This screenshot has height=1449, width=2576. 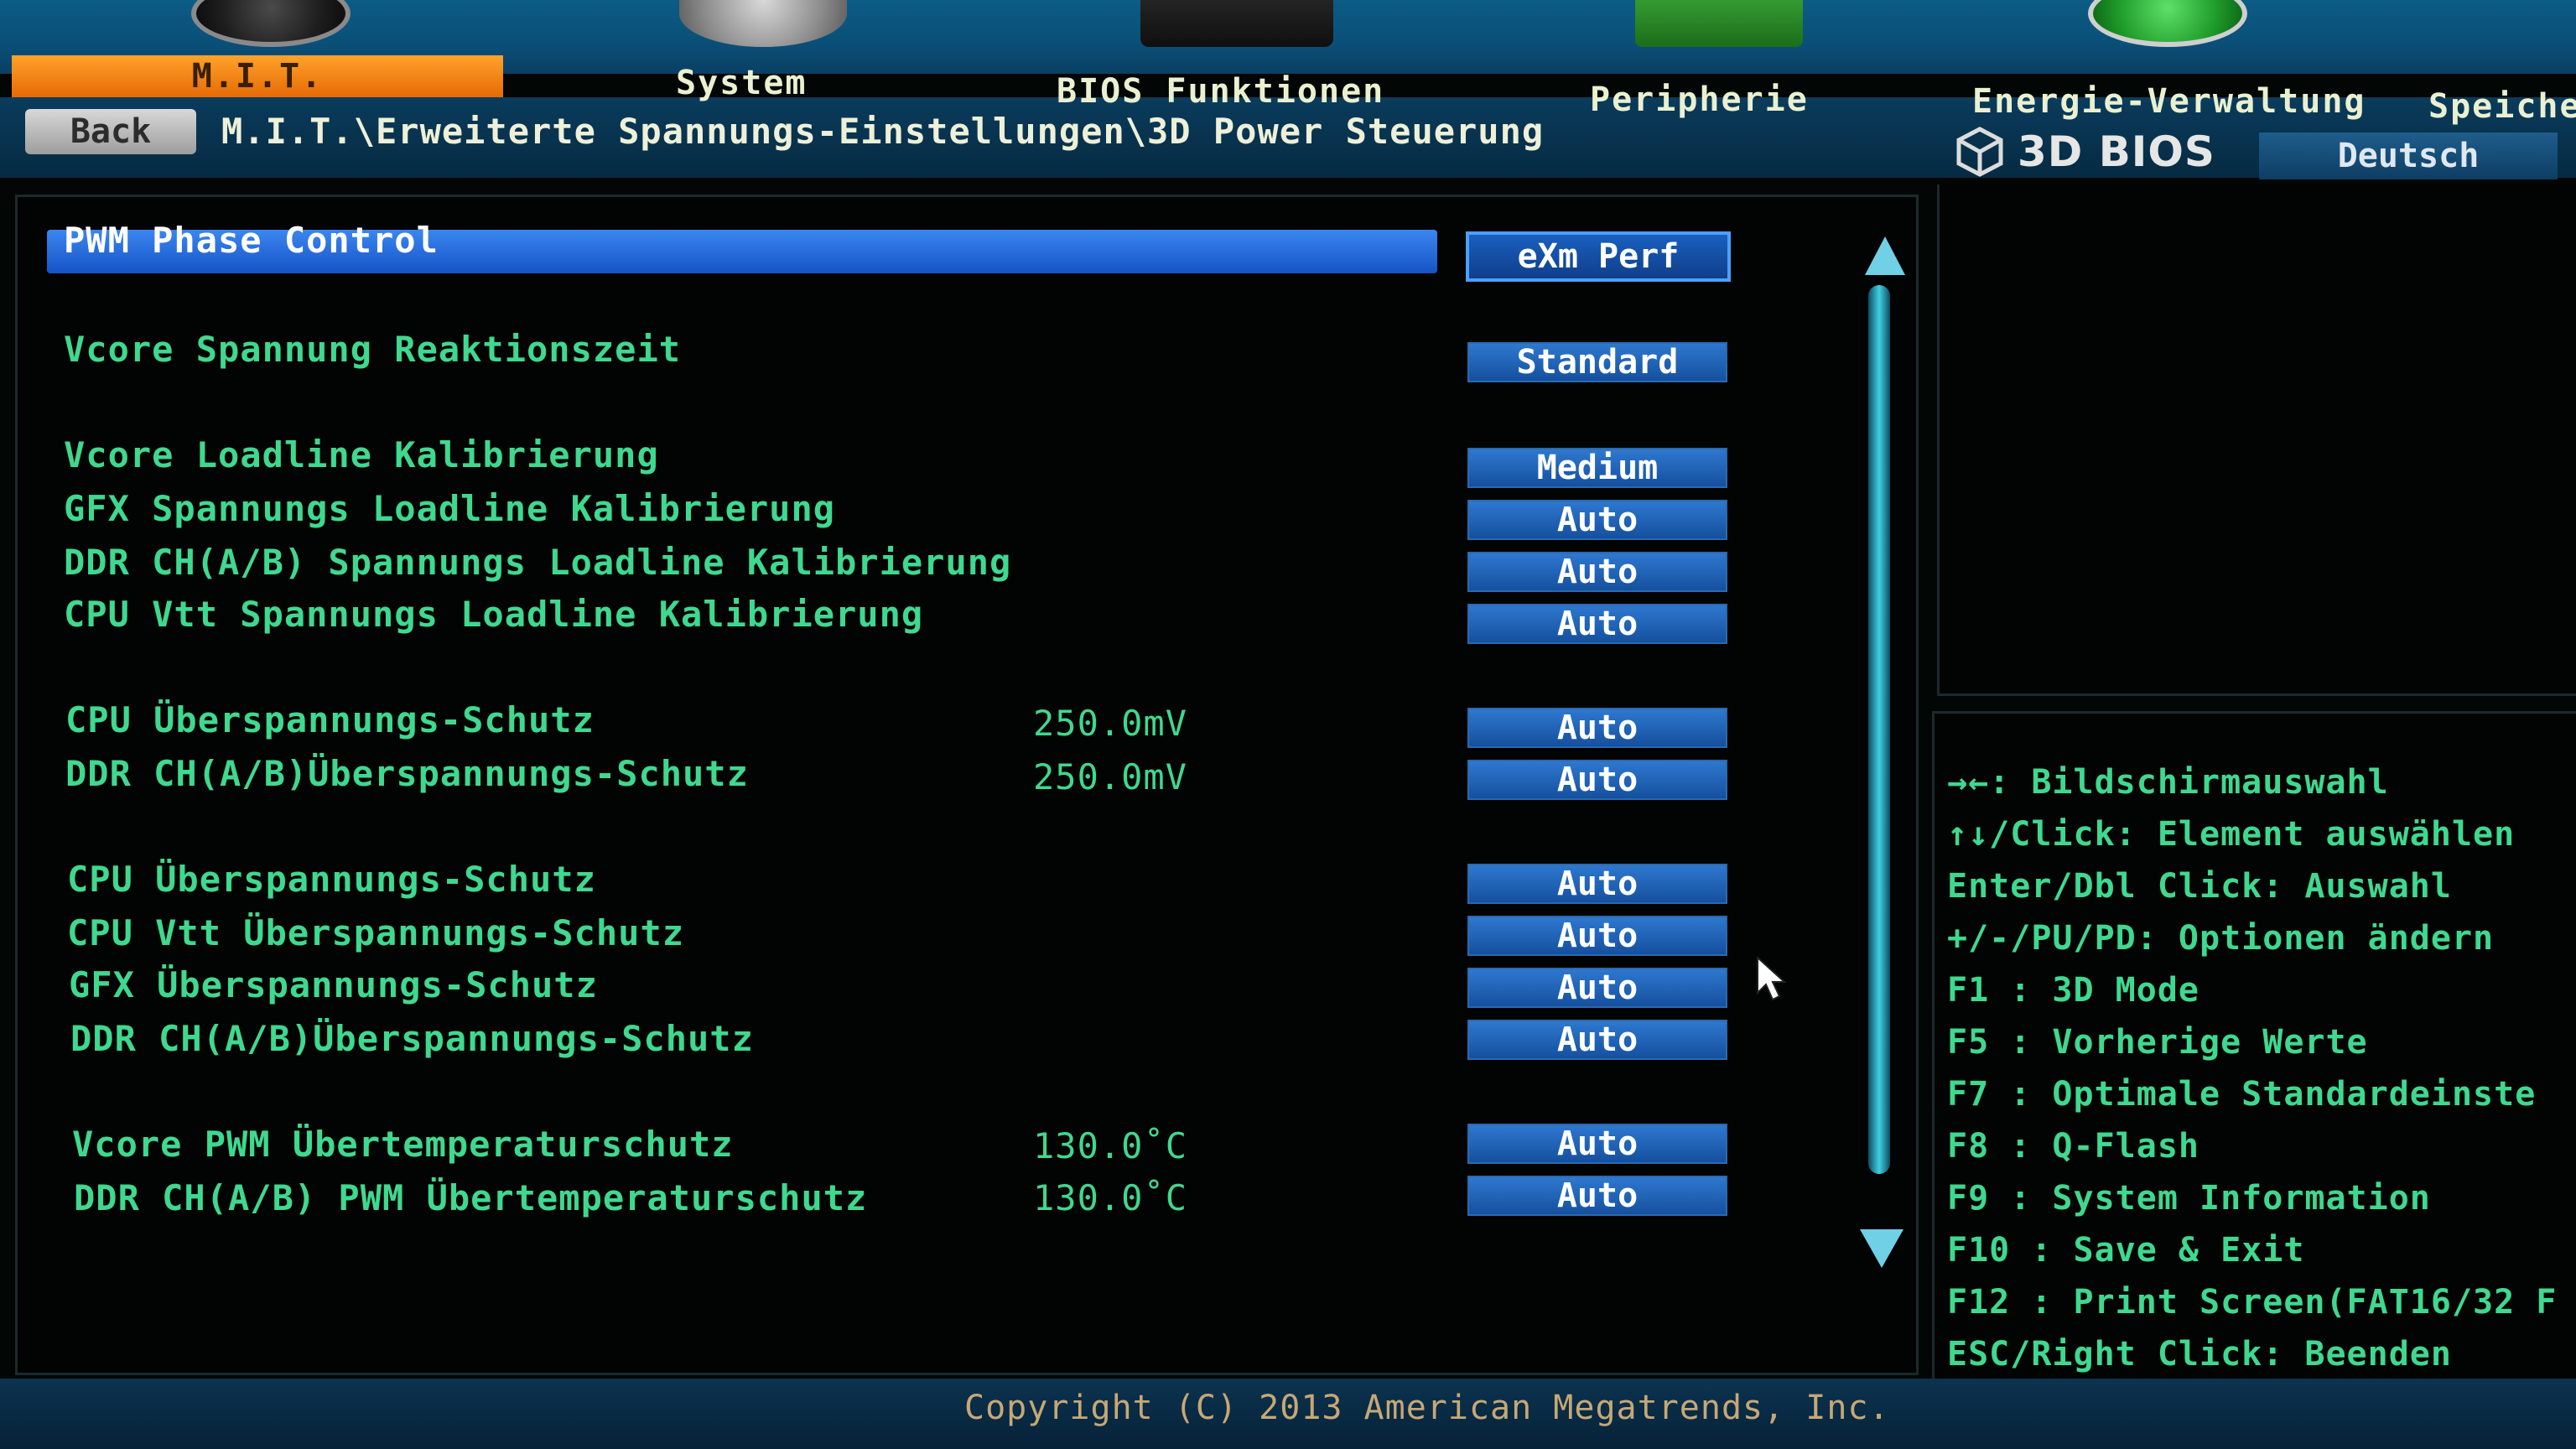 I want to click on chip-icon, so click(x=1236, y=23).